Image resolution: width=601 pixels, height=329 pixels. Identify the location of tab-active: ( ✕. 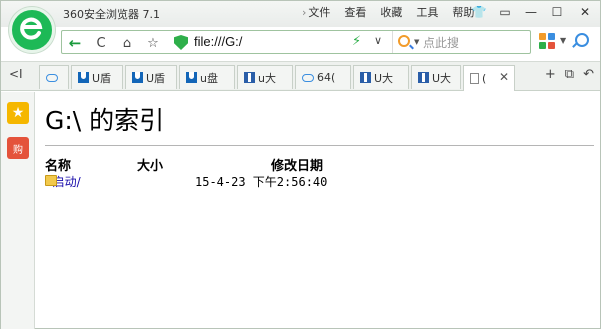
(489, 78).